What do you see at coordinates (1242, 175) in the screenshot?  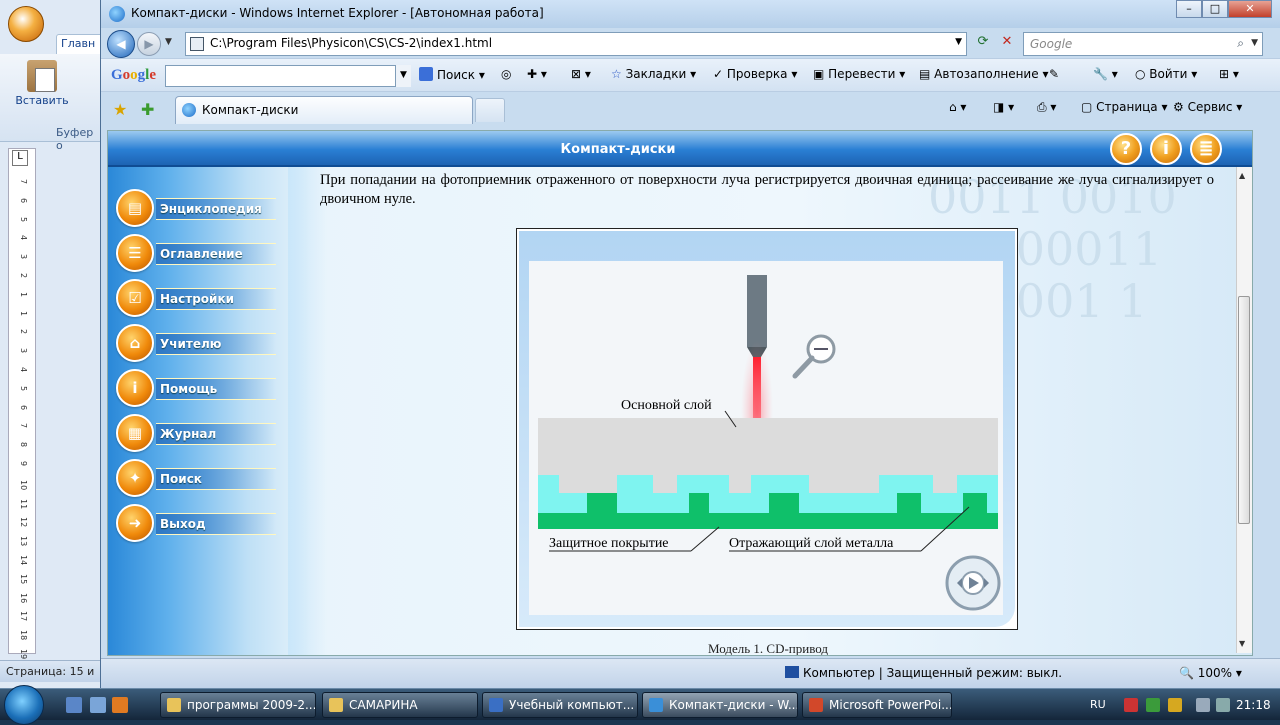 I see `scroll-up-icon: ▲` at bounding box center [1242, 175].